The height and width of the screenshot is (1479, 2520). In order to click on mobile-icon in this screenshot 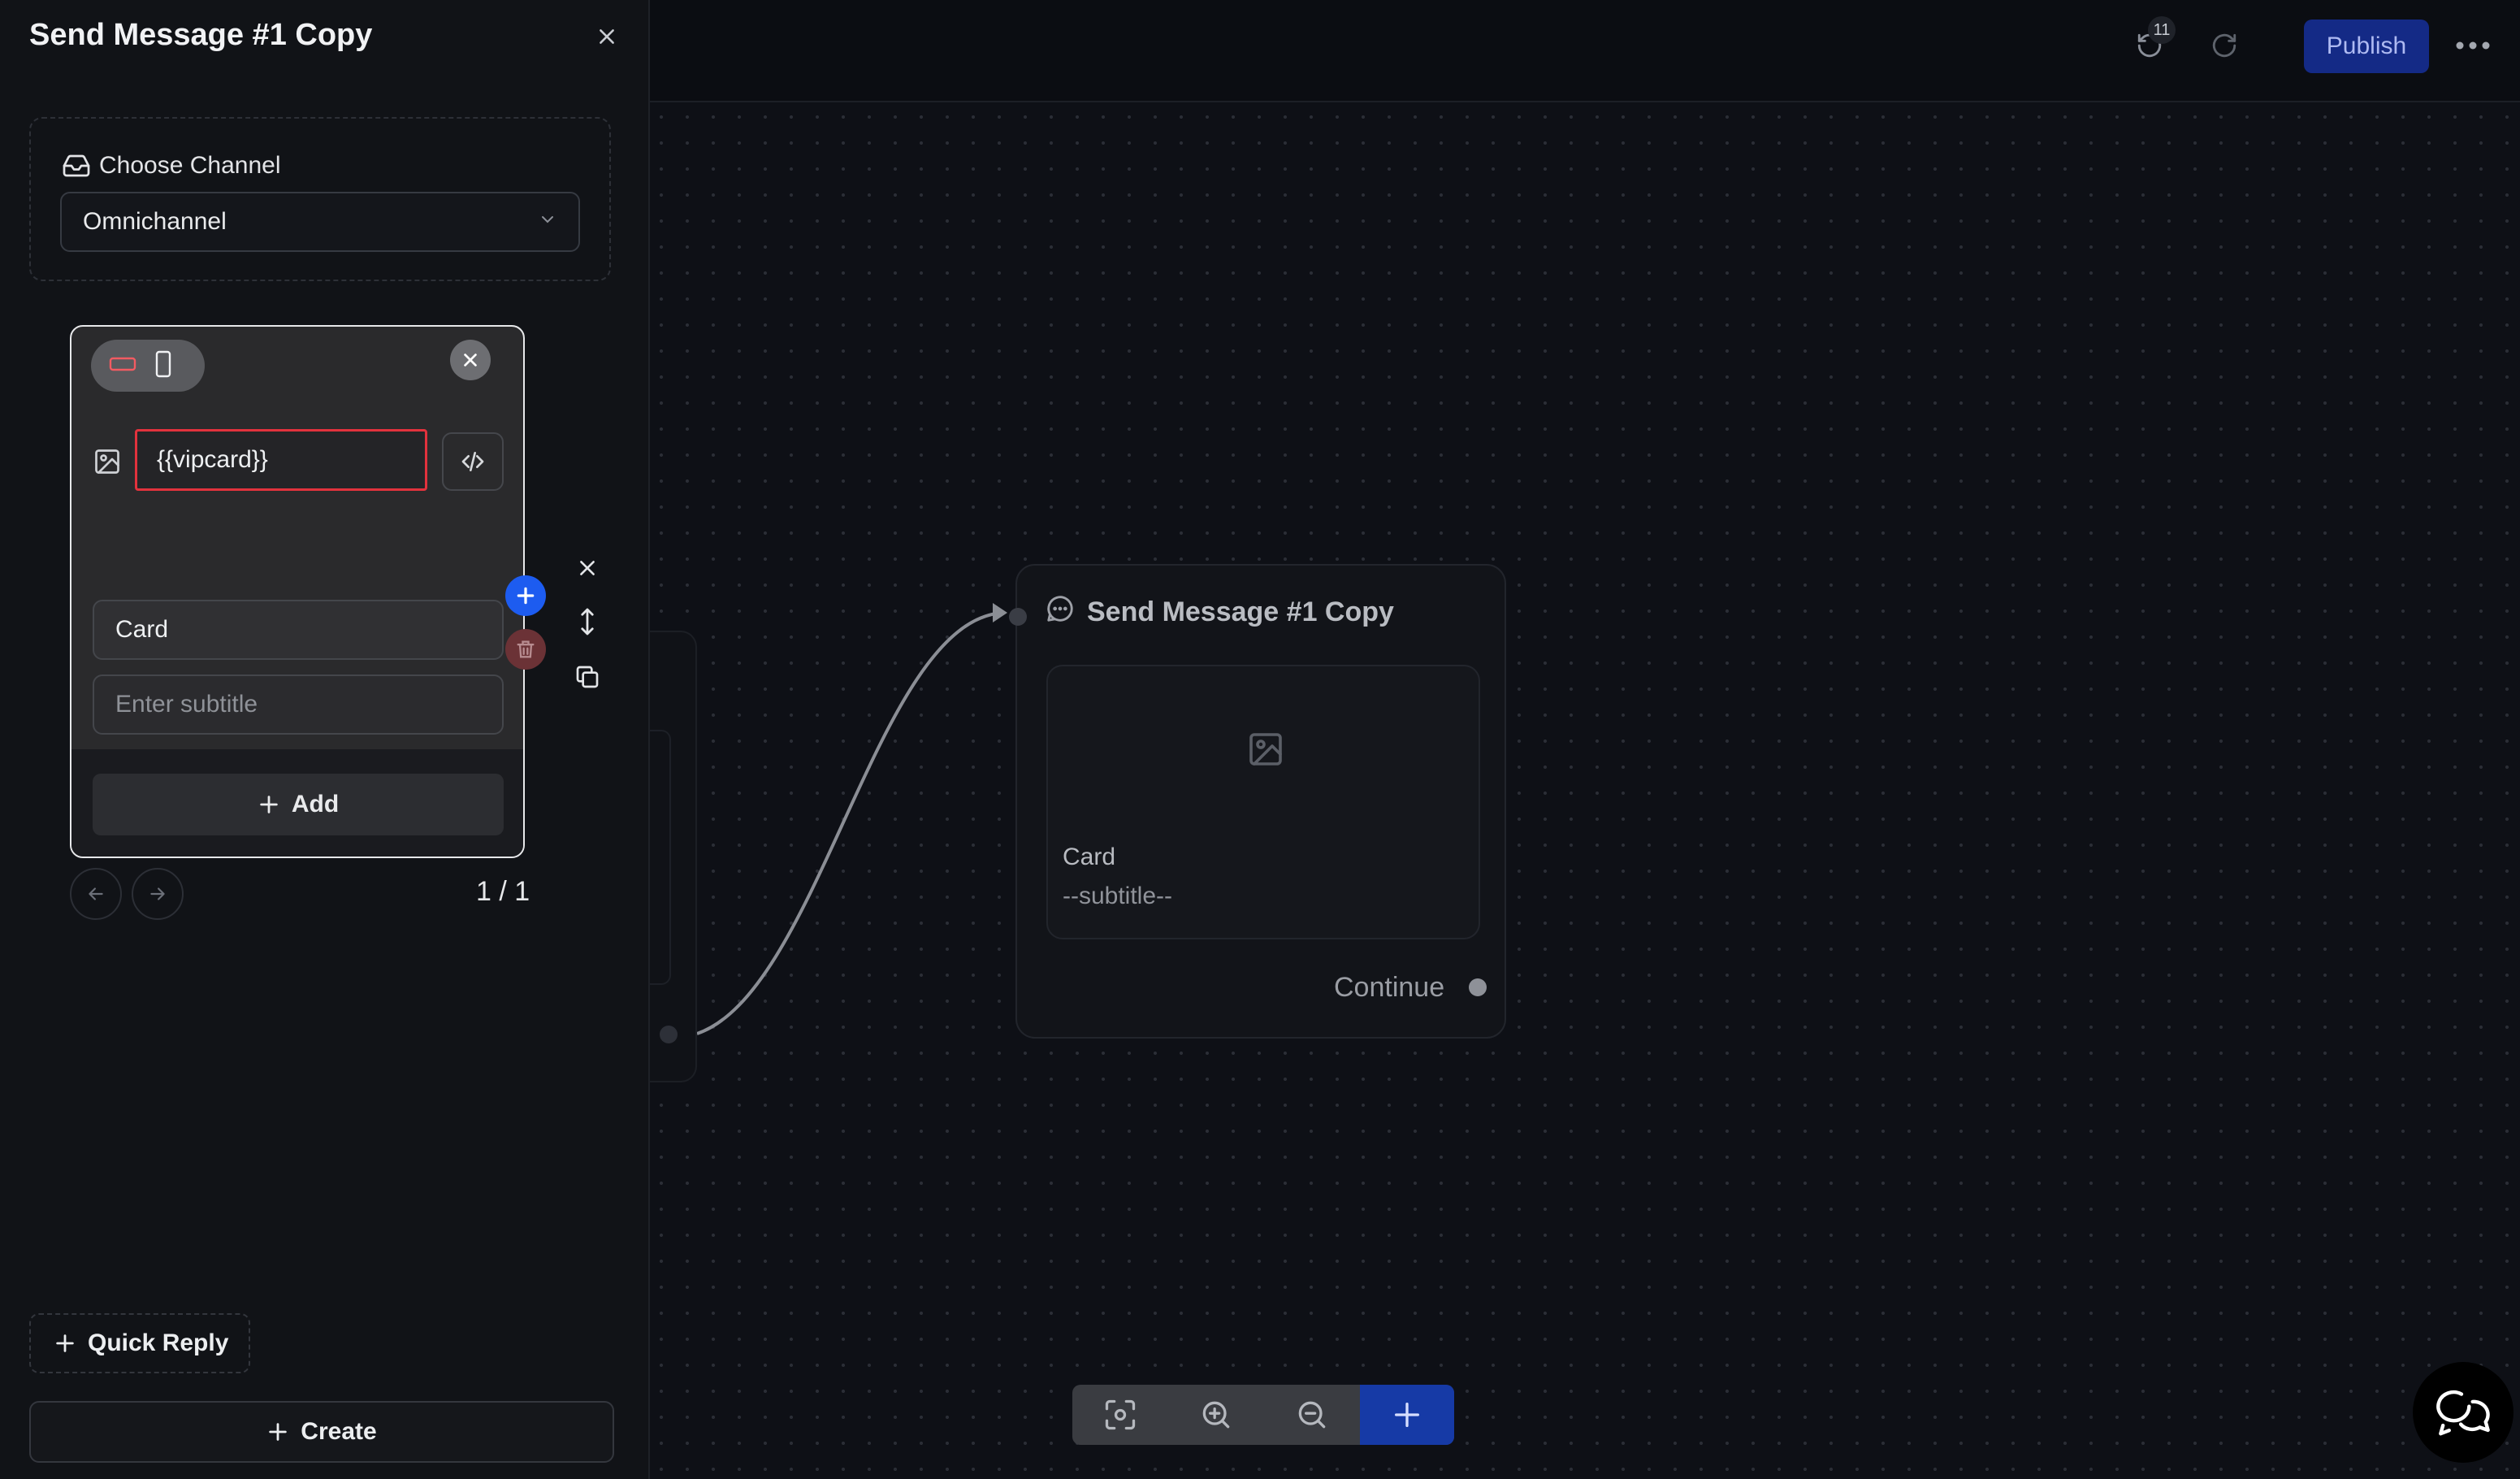, I will do `click(163, 363)`.